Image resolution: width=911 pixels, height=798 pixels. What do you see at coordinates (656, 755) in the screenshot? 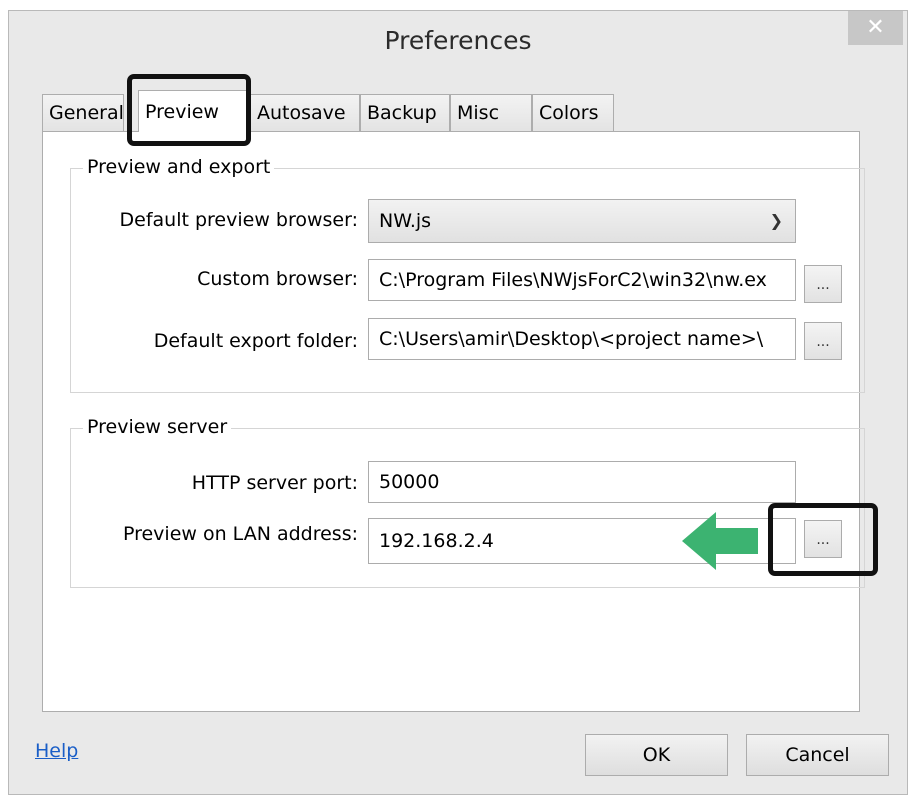
I see `ok-button: OK` at bounding box center [656, 755].